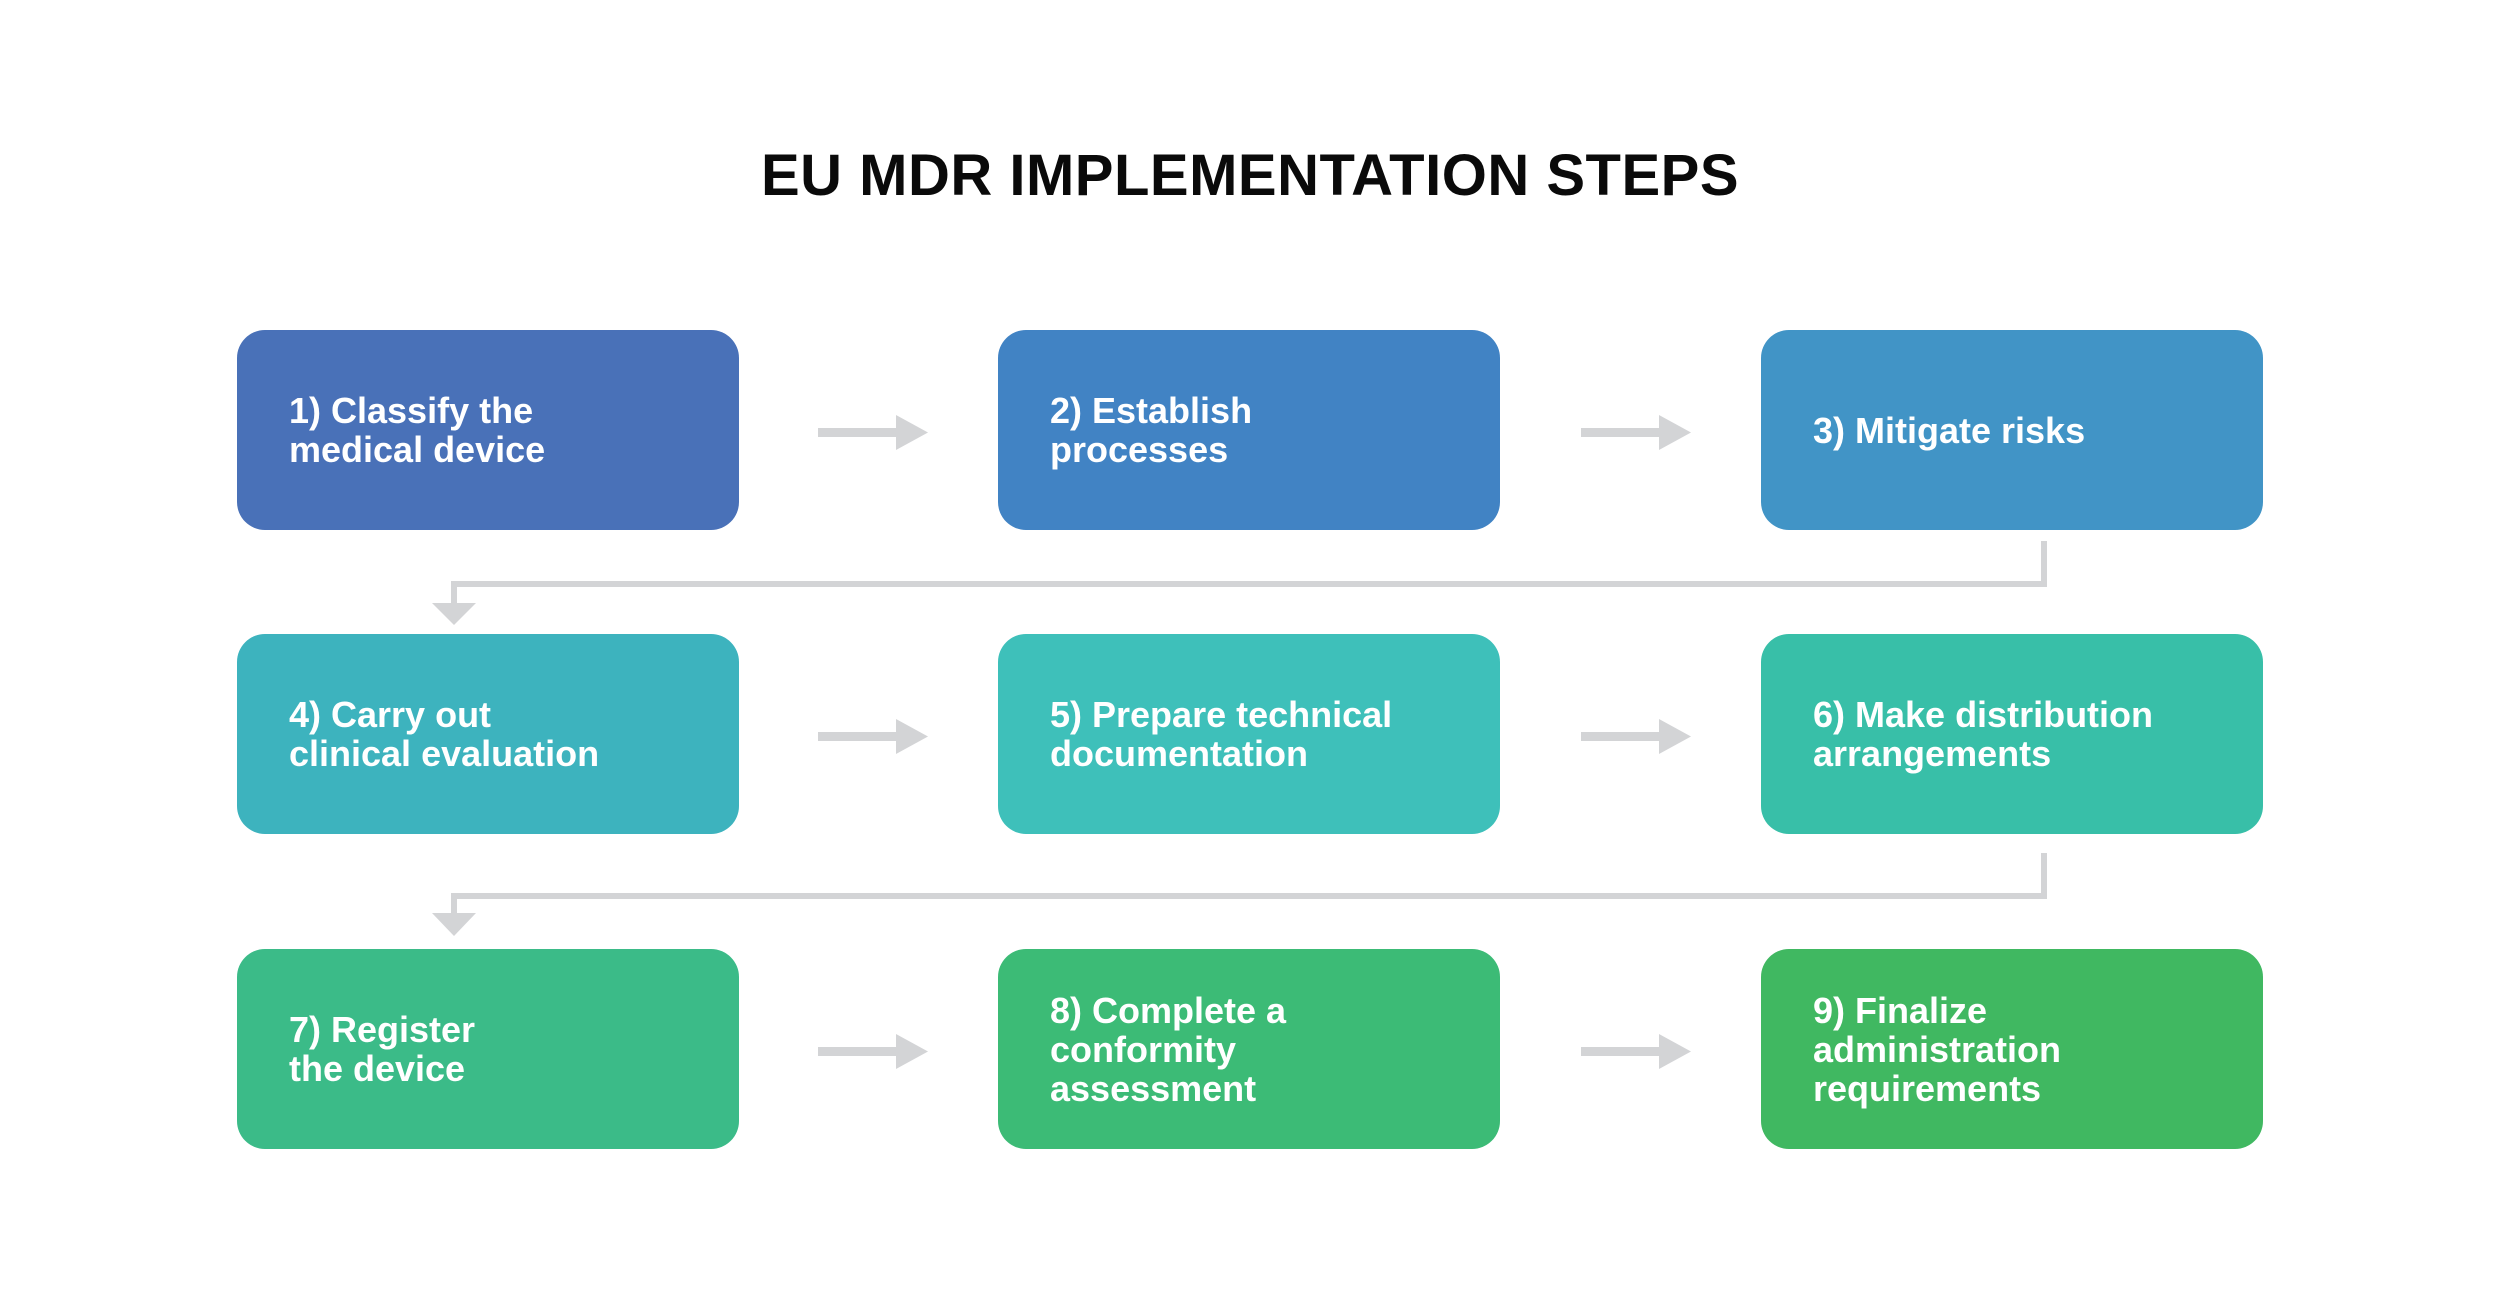 The image size is (2500, 1309). I want to click on step-box-5: 5) Prepare technical documentation, so click(1249, 734).